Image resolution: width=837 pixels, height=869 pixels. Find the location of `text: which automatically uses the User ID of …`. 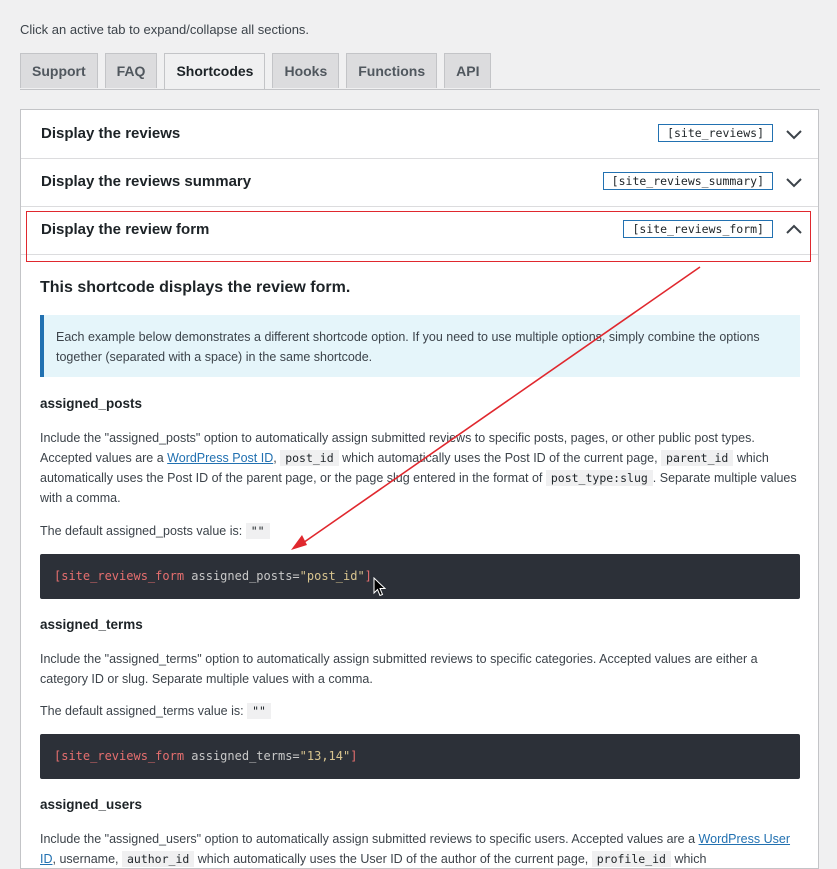

text: which automatically uses the User ID of … is located at coordinates (393, 859).